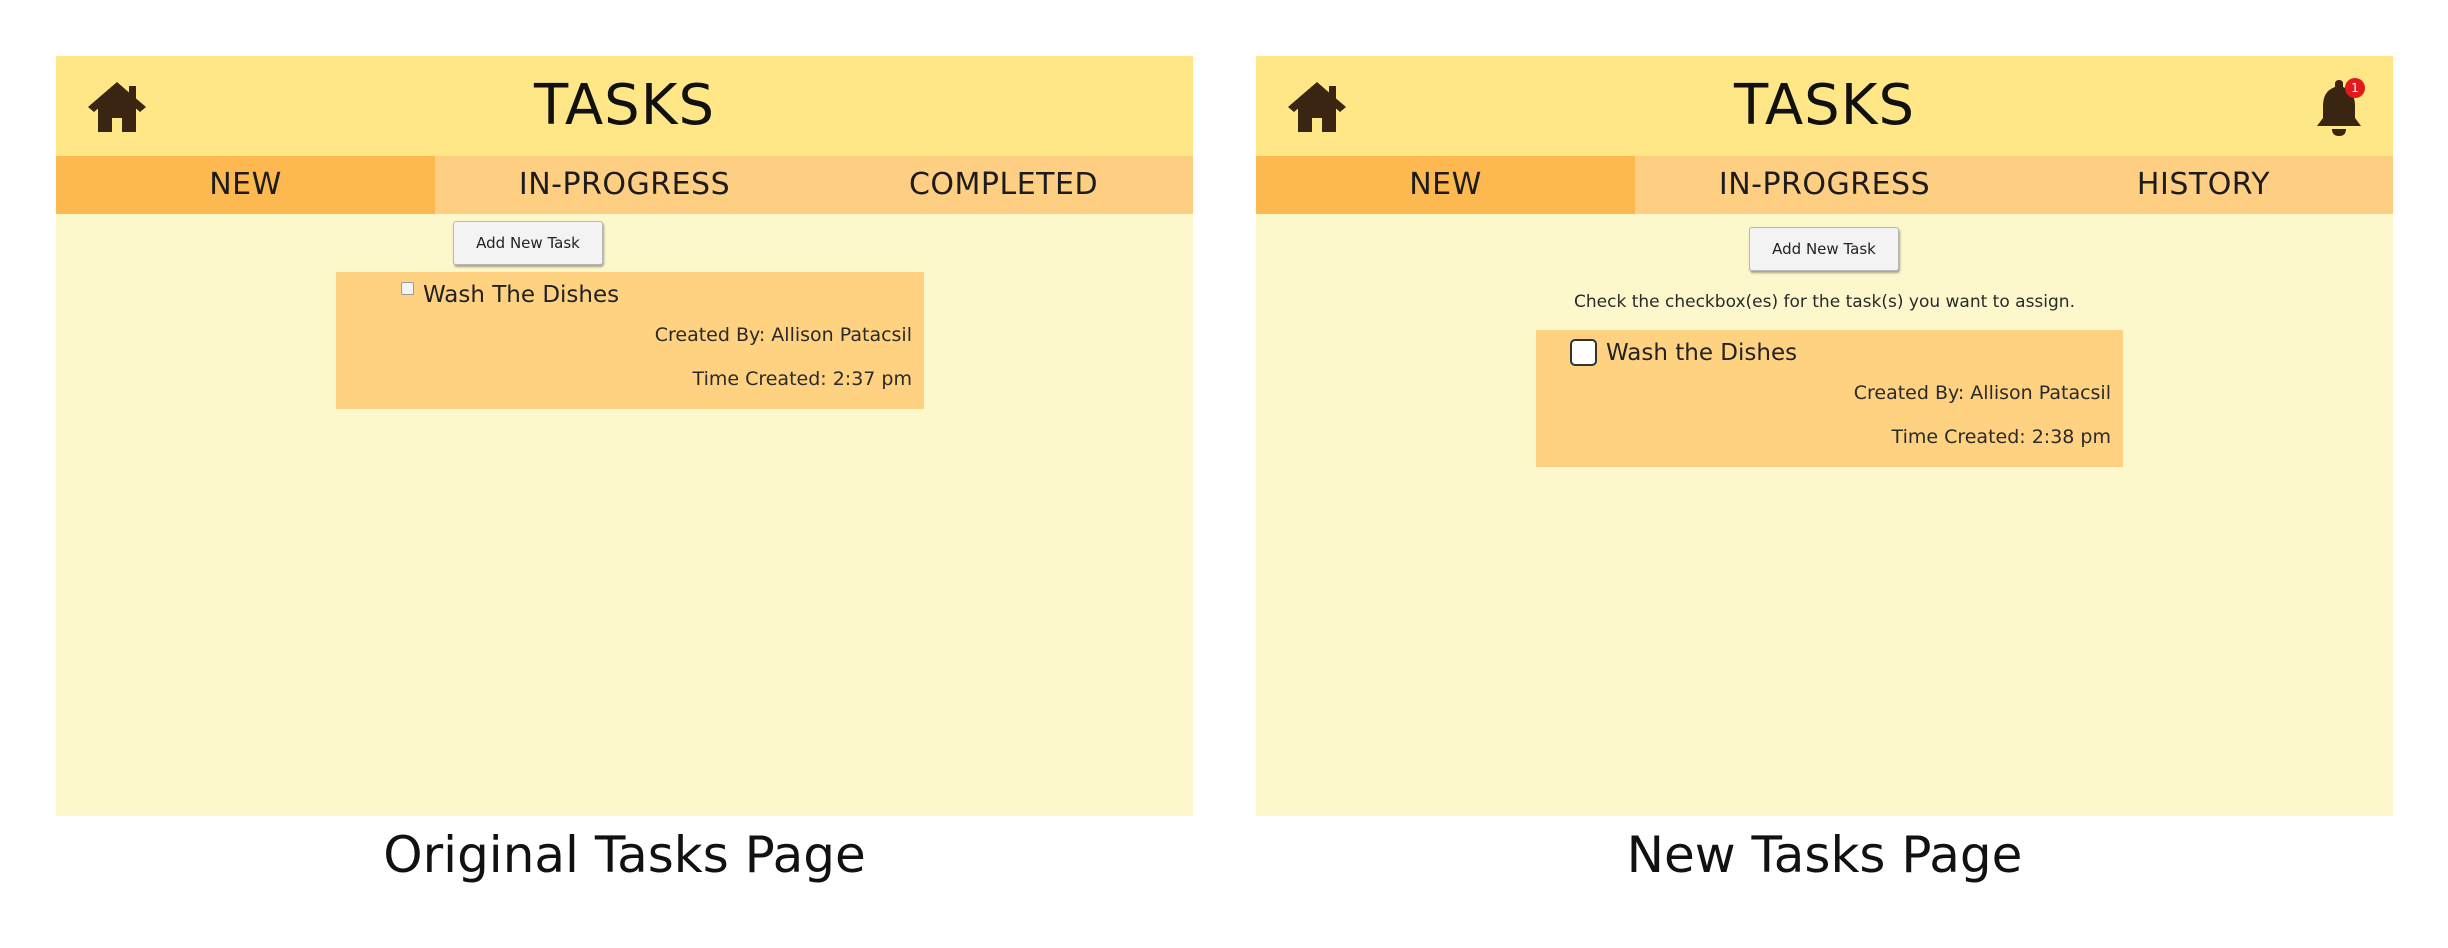 The width and height of the screenshot is (2448, 948). Describe the element at coordinates (521, 295) in the screenshot. I see `task-name: Wash The Dishes` at that location.